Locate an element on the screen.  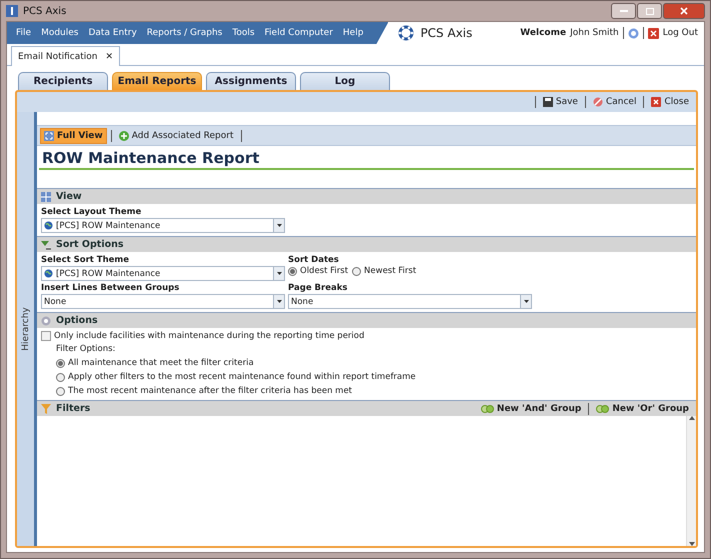
hierarchy-panel: Hierarchy is located at coordinates (27, 329).